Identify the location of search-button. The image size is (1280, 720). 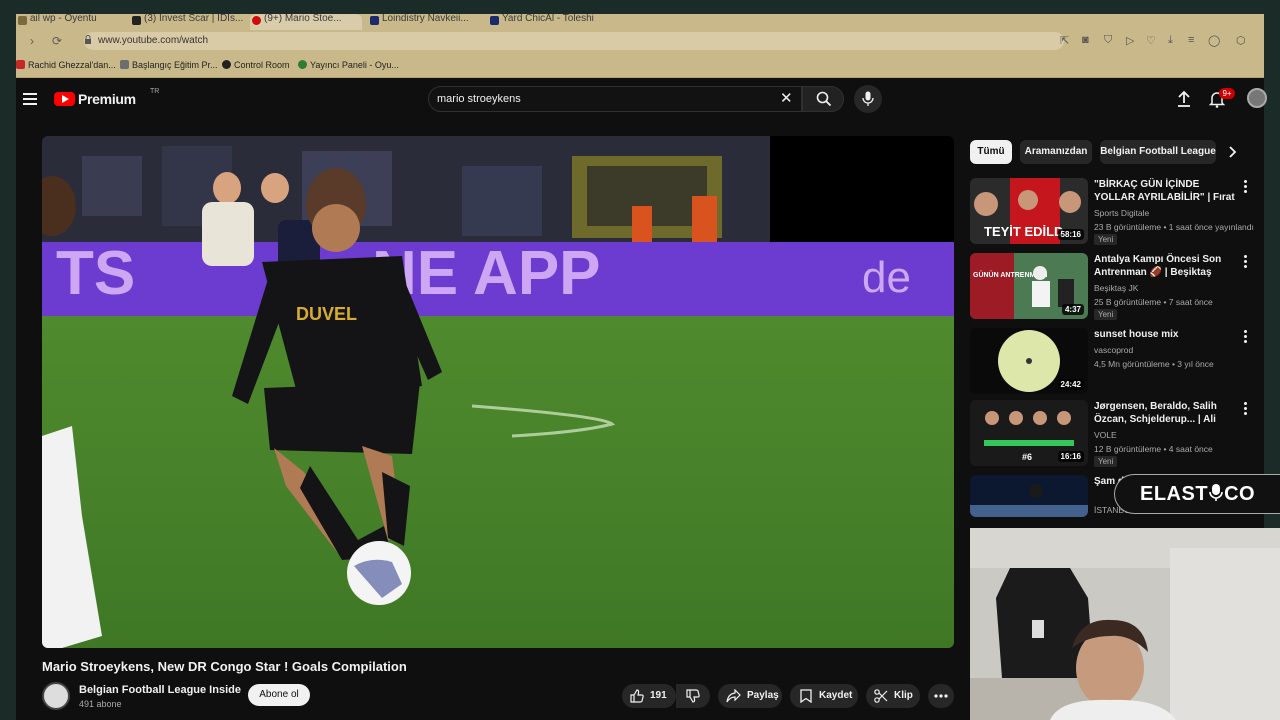
(823, 99).